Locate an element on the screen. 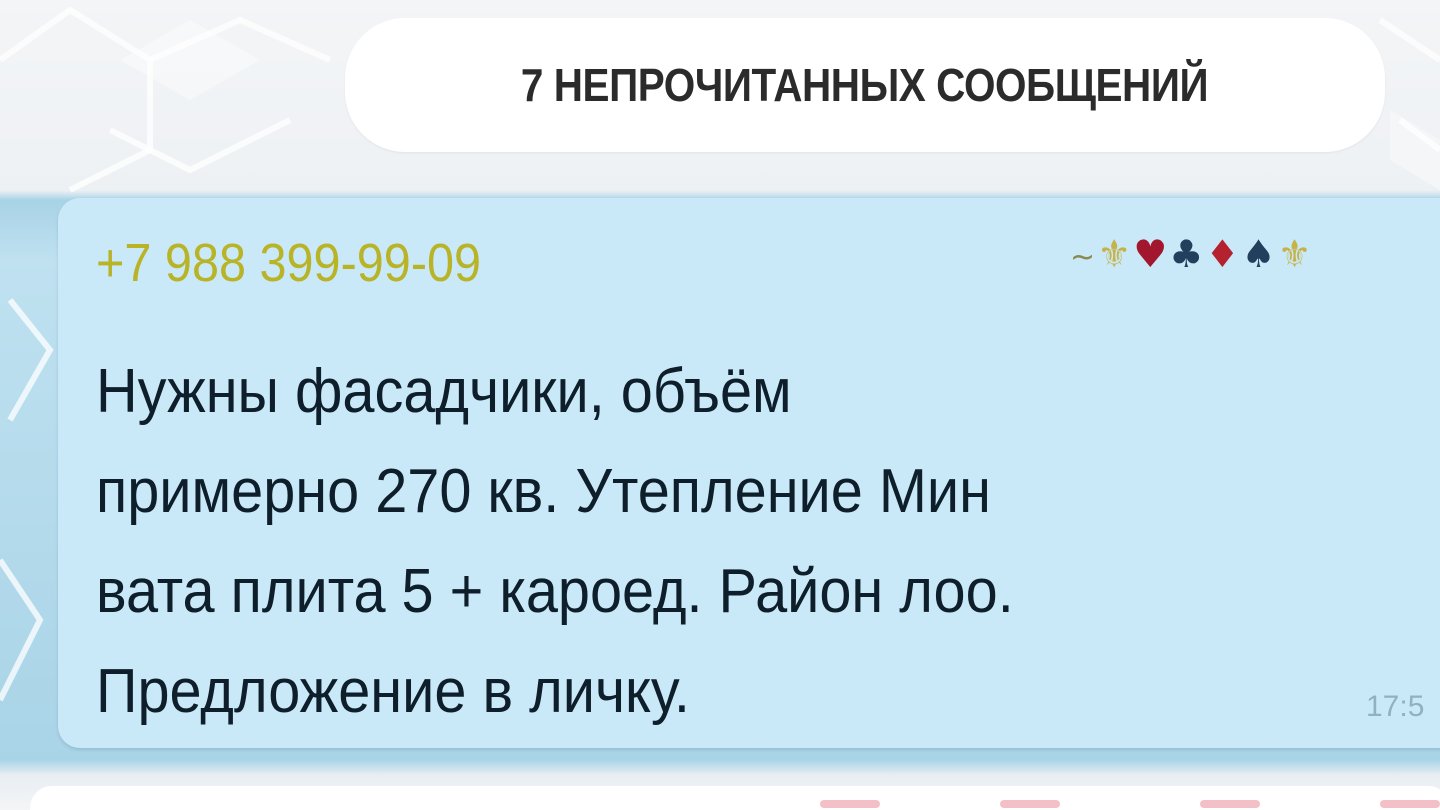 This screenshot has height=810, width=1440. fleur-de-lis-icon-end: ⚜ is located at coordinates (1295, 254).